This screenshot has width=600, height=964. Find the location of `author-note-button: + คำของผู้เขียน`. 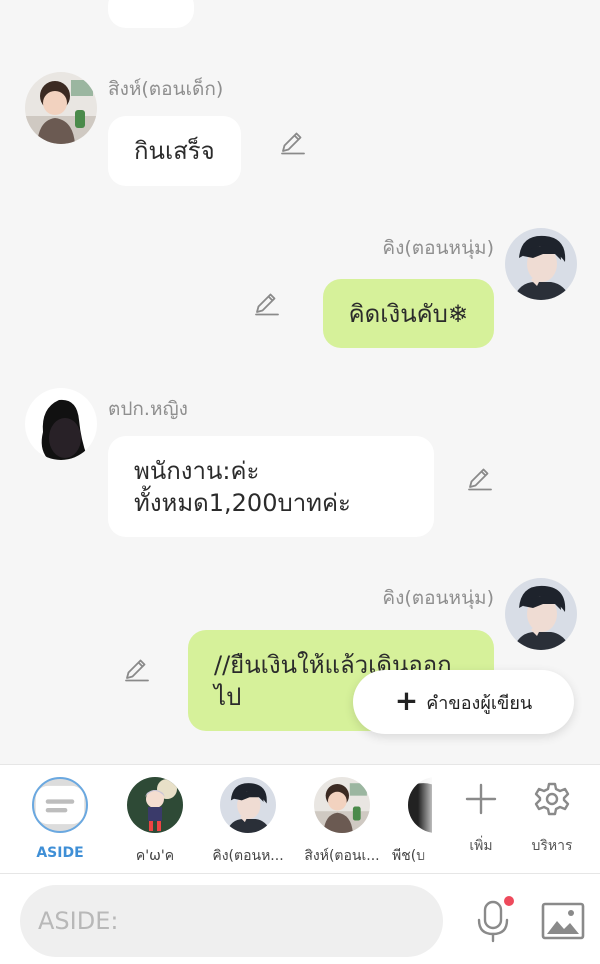

author-note-button: + คำของผู้เขียน is located at coordinates (463, 702).